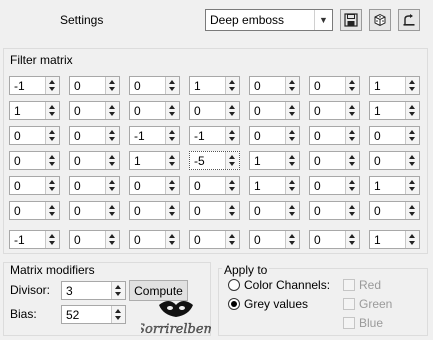 Image resolution: width=433 pixels, height=340 pixels. What do you see at coordinates (394, 160) in the screenshot?
I see `matrix-cell-r4-c7: 0` at bounding box center [394, 160].